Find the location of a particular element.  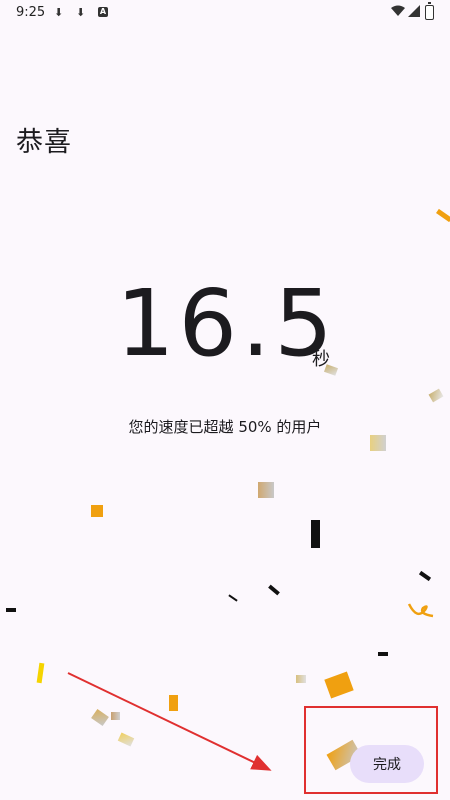

annotation-arrow is located at coordinates (169, 721).